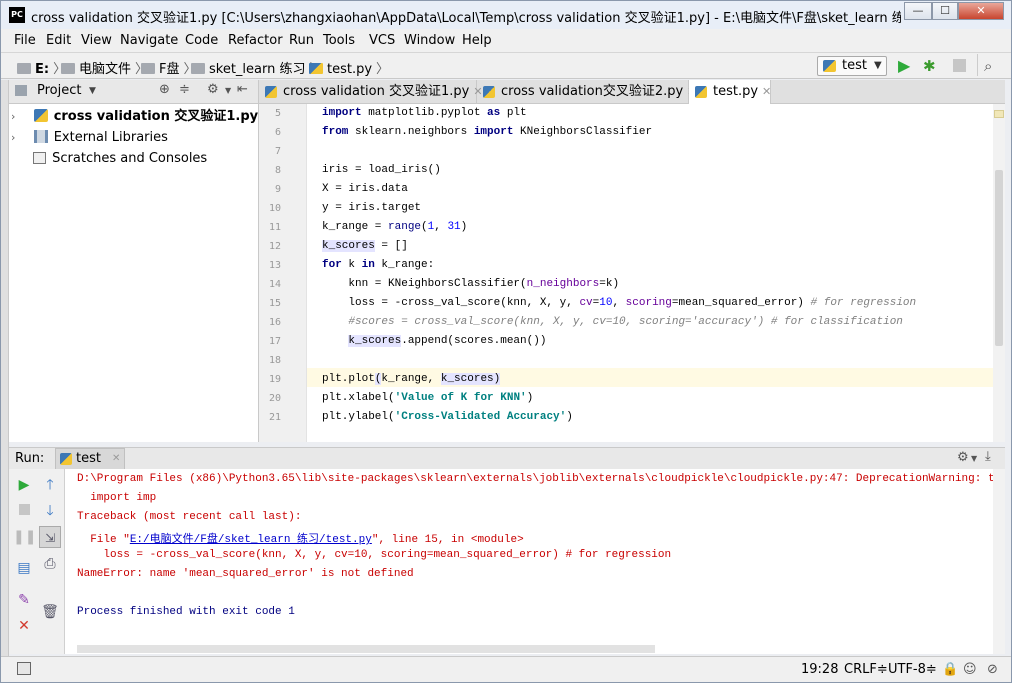  Describe the element at coordinates (40, 136) in the screenshot. I see `library-icon` at that location.